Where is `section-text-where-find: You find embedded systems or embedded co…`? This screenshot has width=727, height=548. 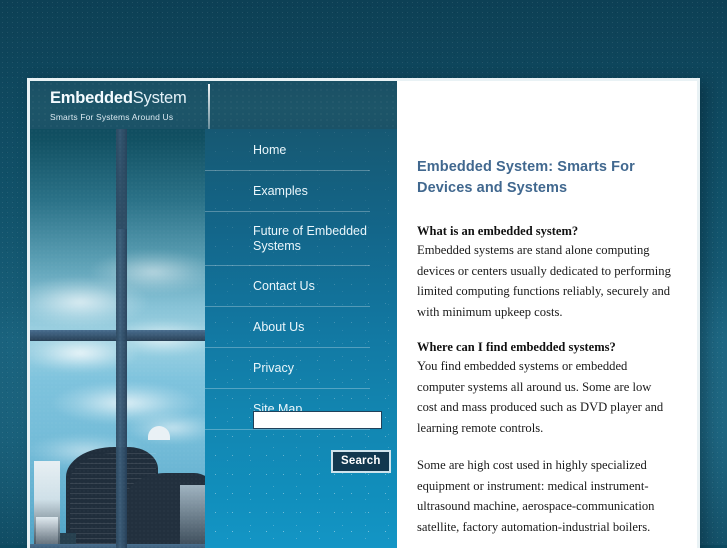 section-text-where-find: You find embedded systems or embedded co… is located at coordinates (544, 397).